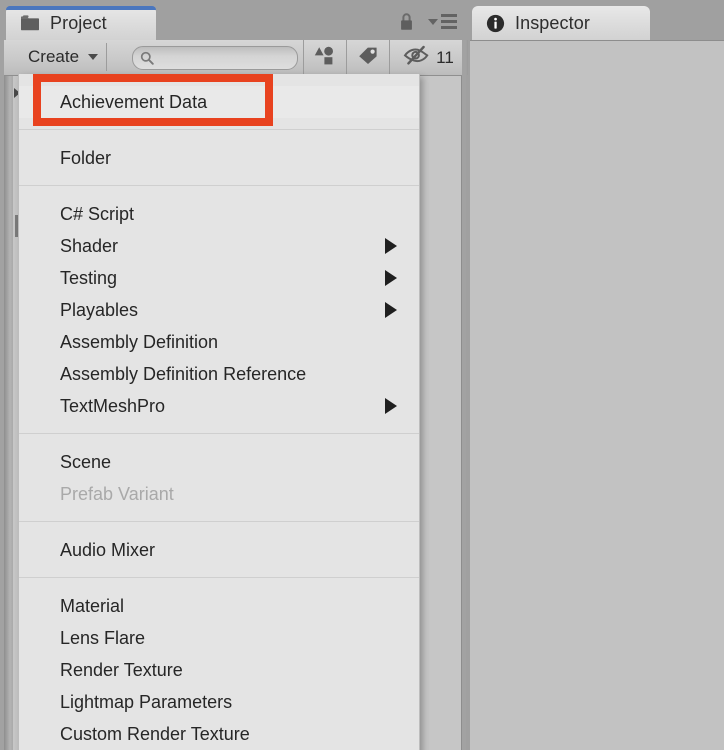  Describe the element at coordinates (219, 462) in the screenshot. I see `menu-item: Scene` at that location.